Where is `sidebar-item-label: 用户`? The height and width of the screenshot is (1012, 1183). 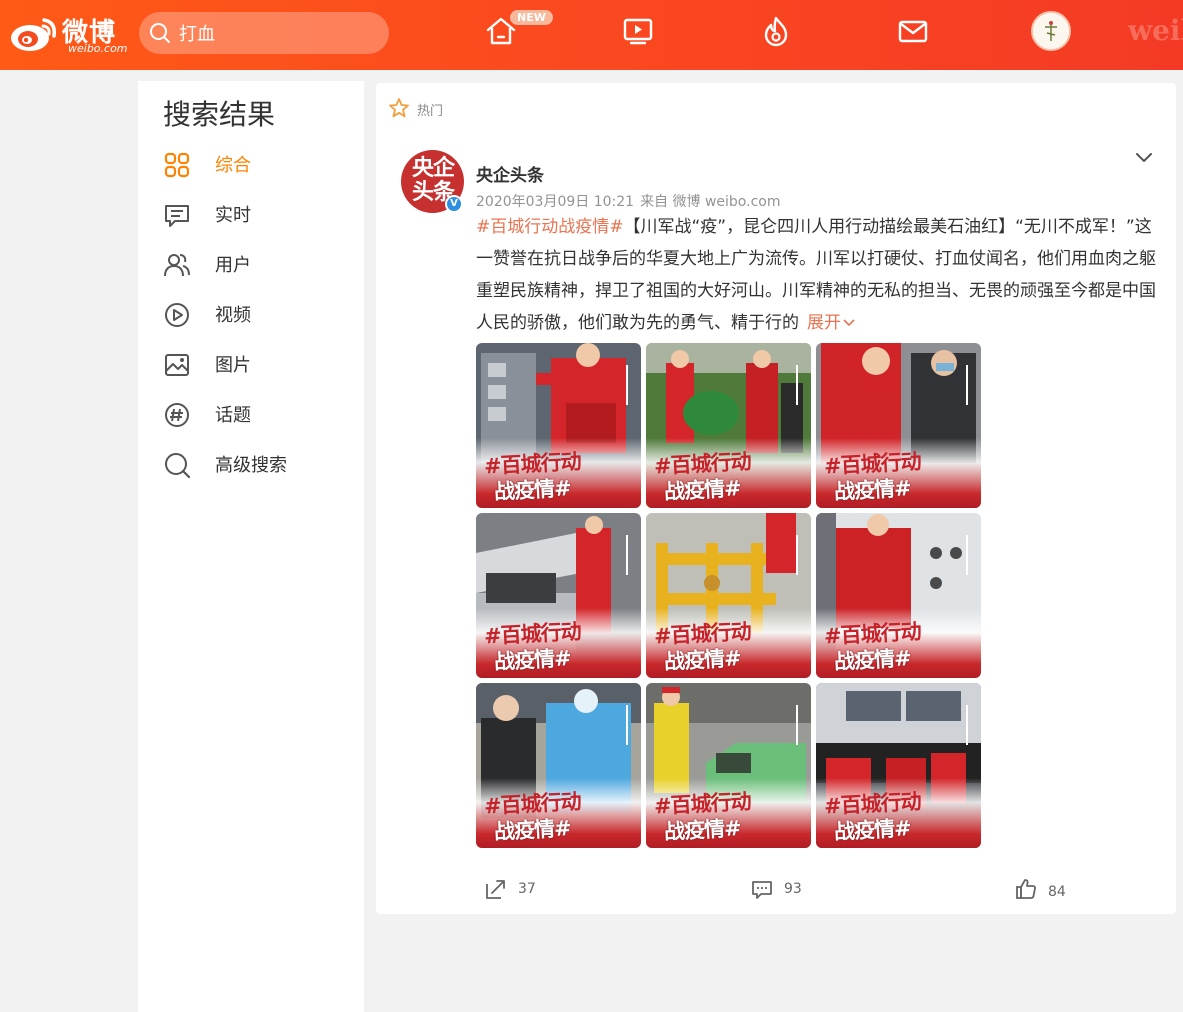 sidebar-item-label: 用户 is located at coordinates (233, 265).